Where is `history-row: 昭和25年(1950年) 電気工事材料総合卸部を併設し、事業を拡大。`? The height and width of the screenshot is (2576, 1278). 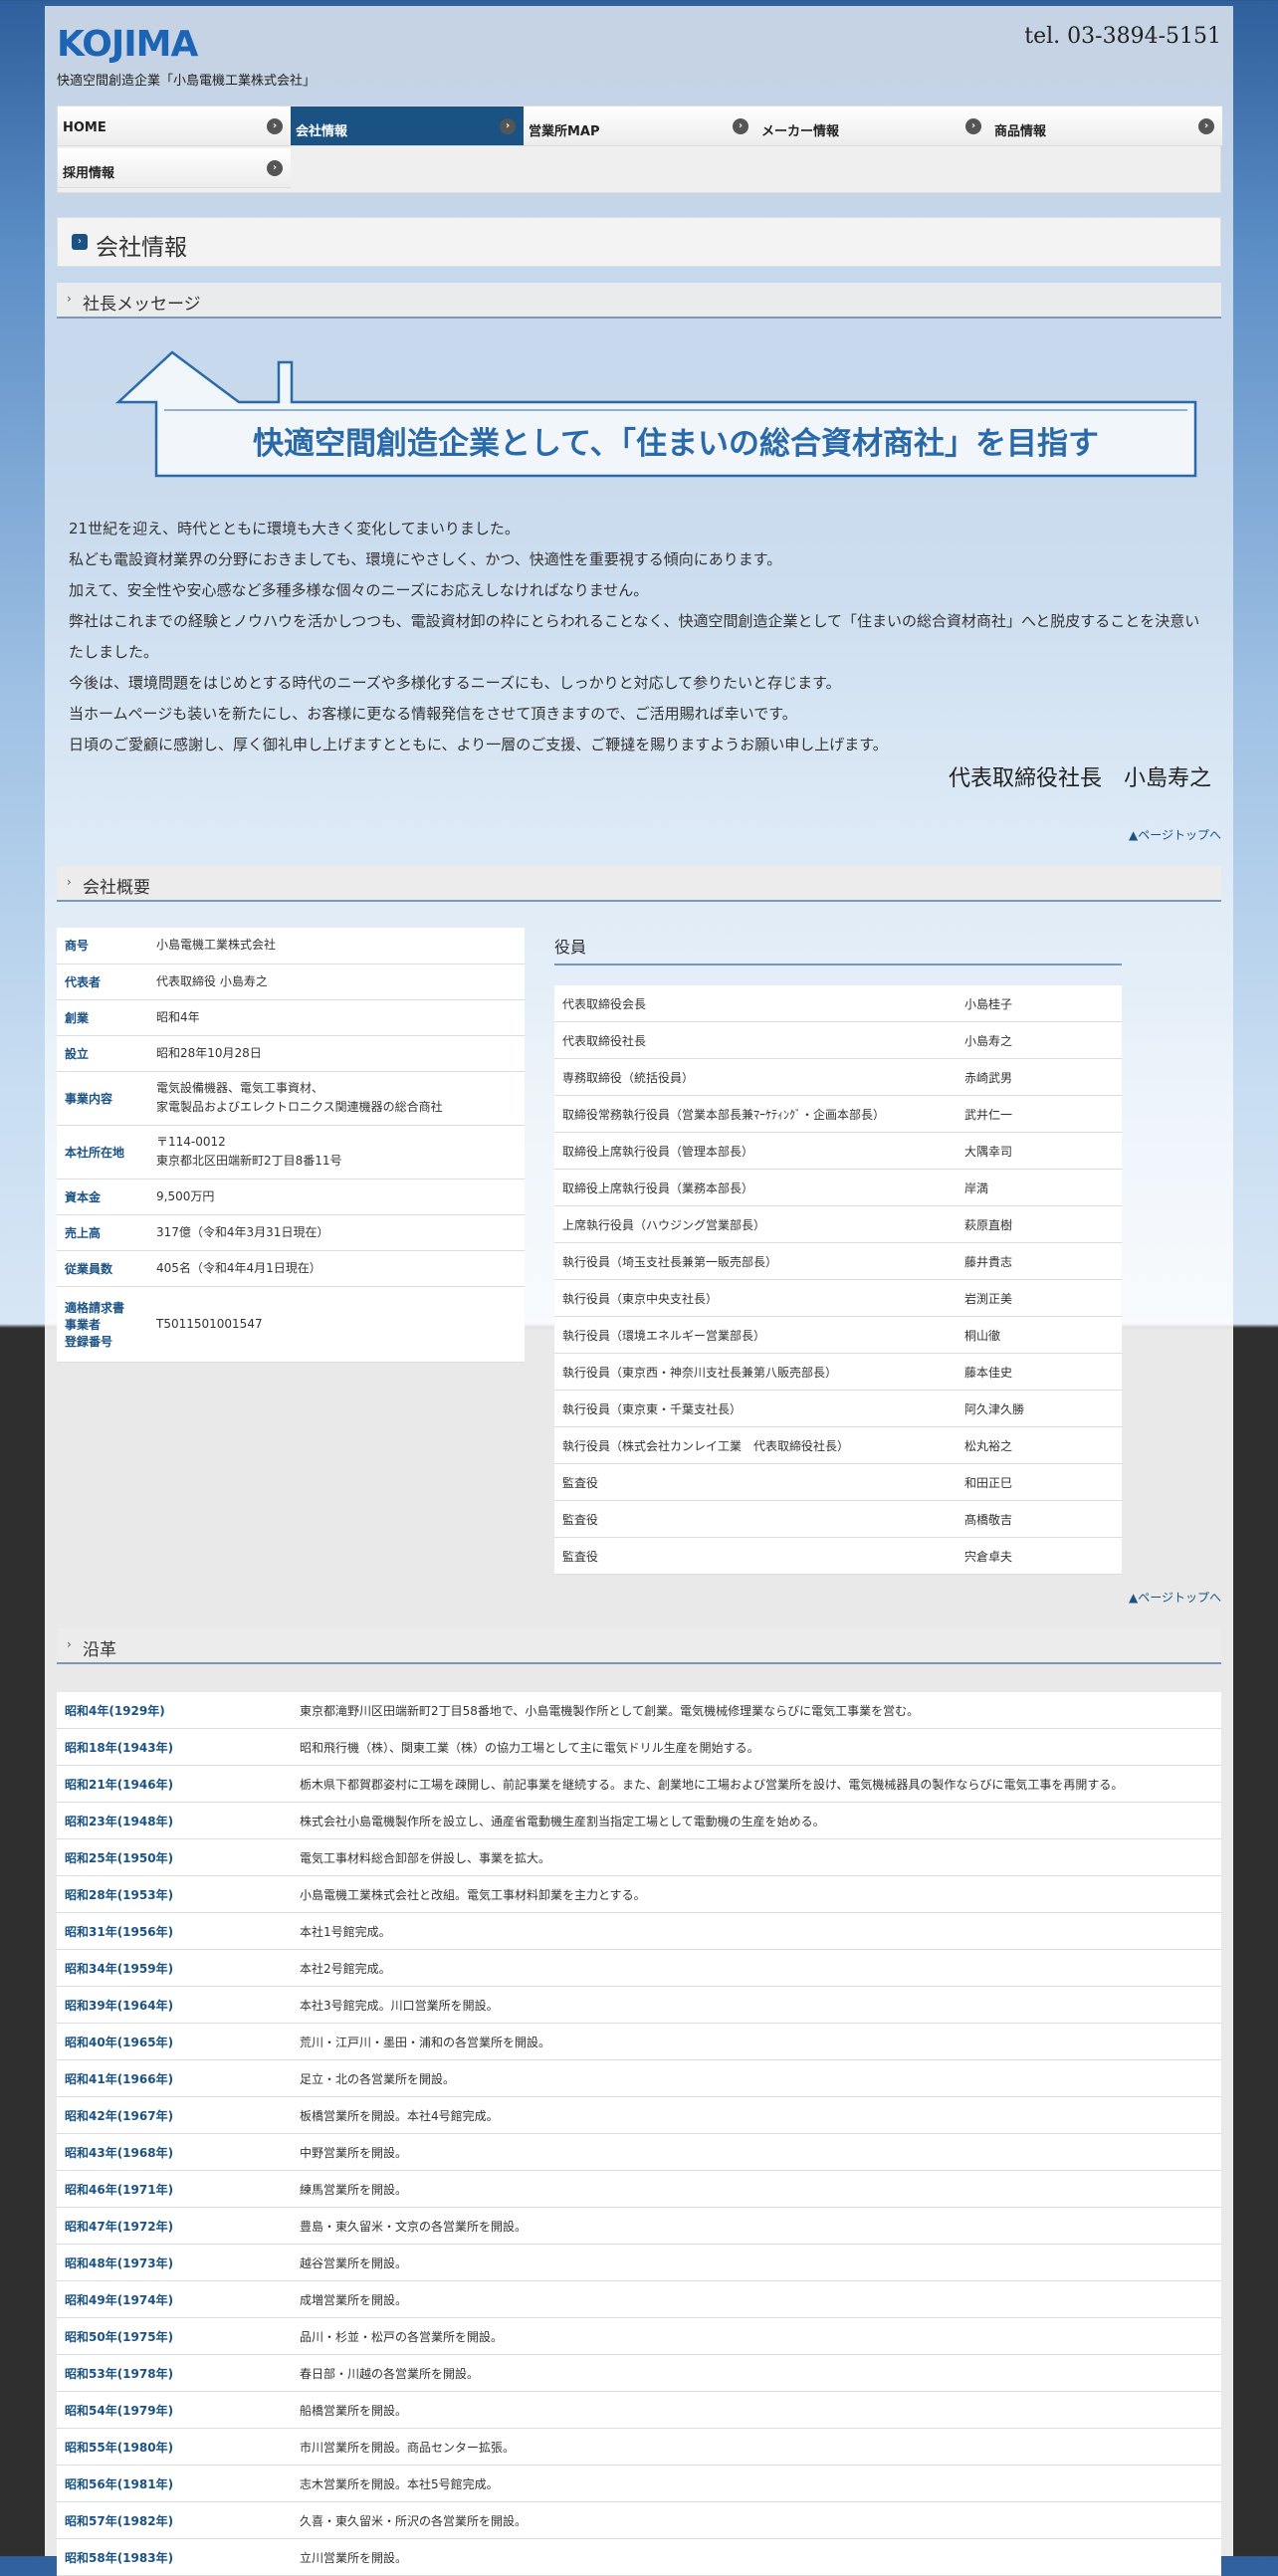 history-row: 昭和25年(1950年) 電気工事材料総合卸部を併設し、事業を拡大。 is located at coordinates (639, 1857).